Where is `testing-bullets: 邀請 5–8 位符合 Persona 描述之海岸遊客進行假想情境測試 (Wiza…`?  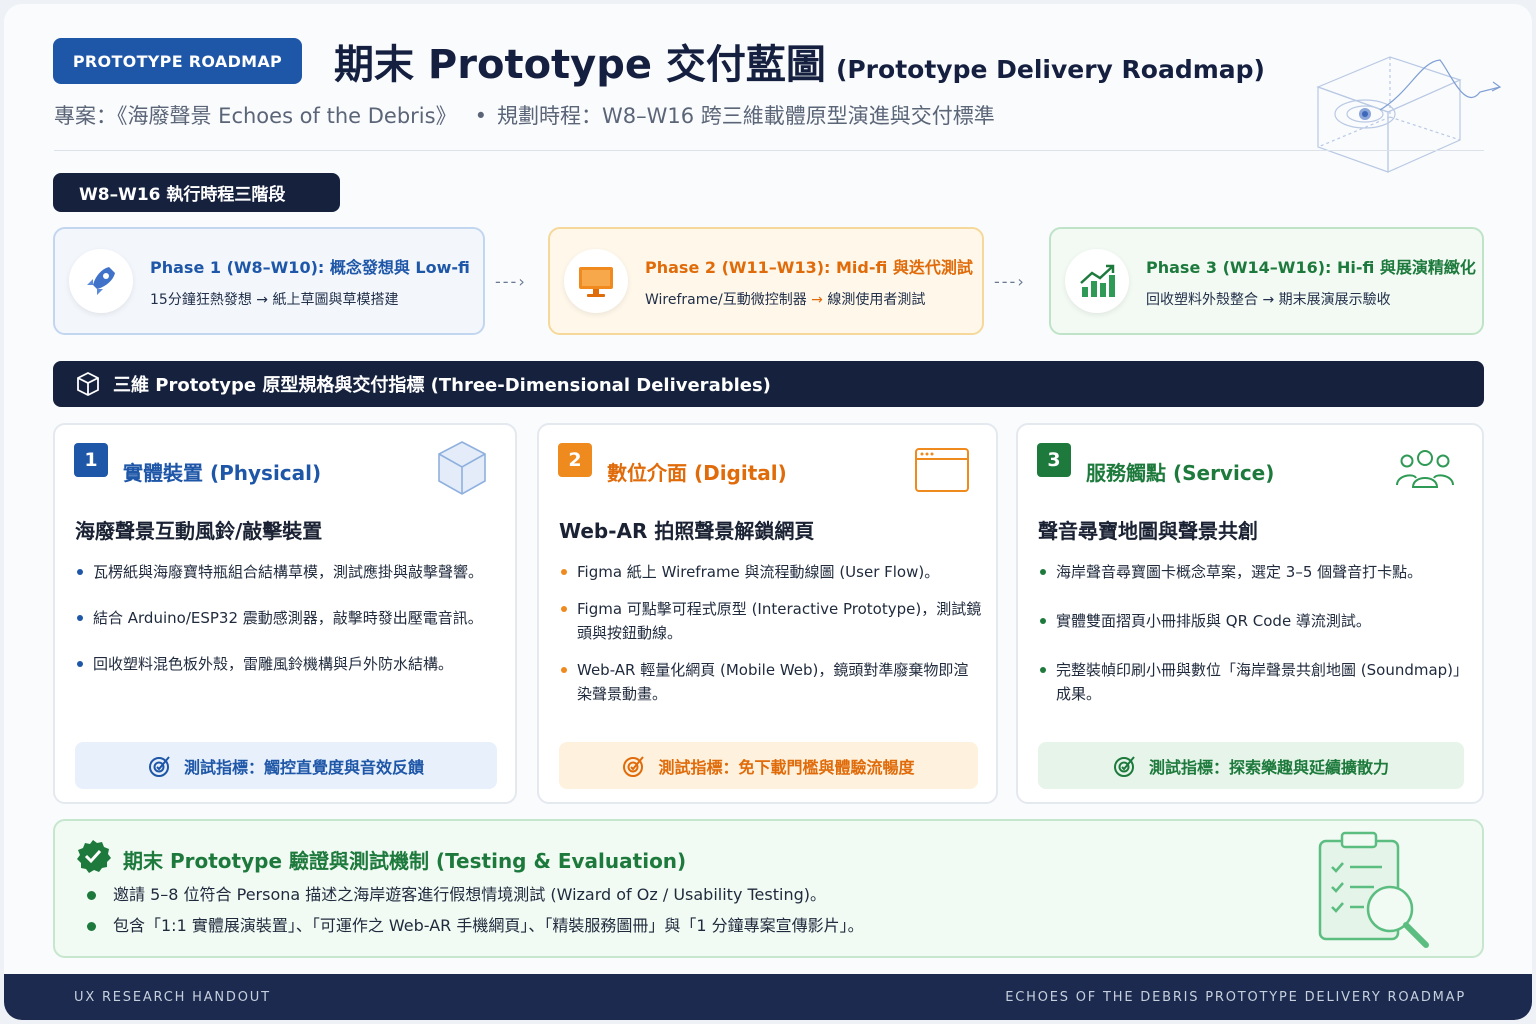 testing-bullets: 邀請 5–8 位符合 Persona 描述之海岸遊客進行假想情境測試 (Wiza… is located at coordinates (474, 914).